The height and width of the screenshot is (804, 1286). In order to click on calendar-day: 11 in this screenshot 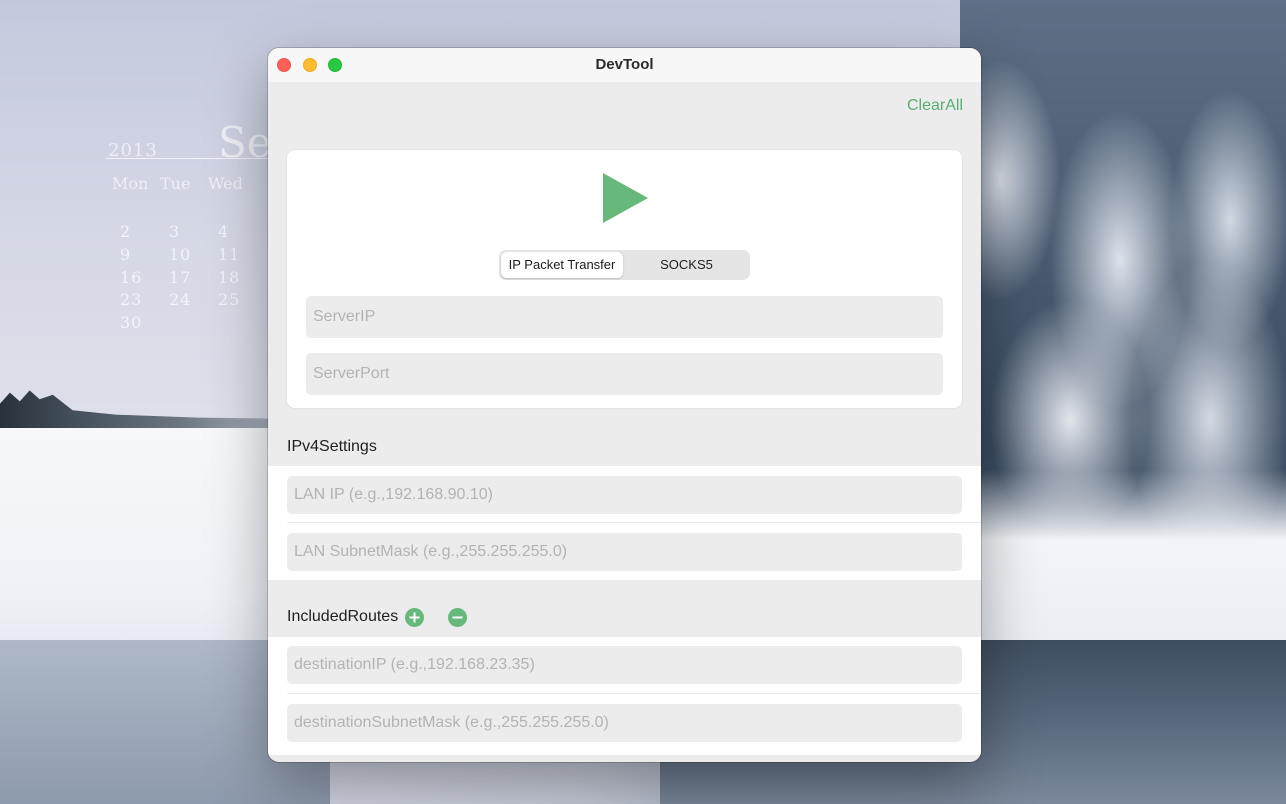, I will do `click(229, 254)`.